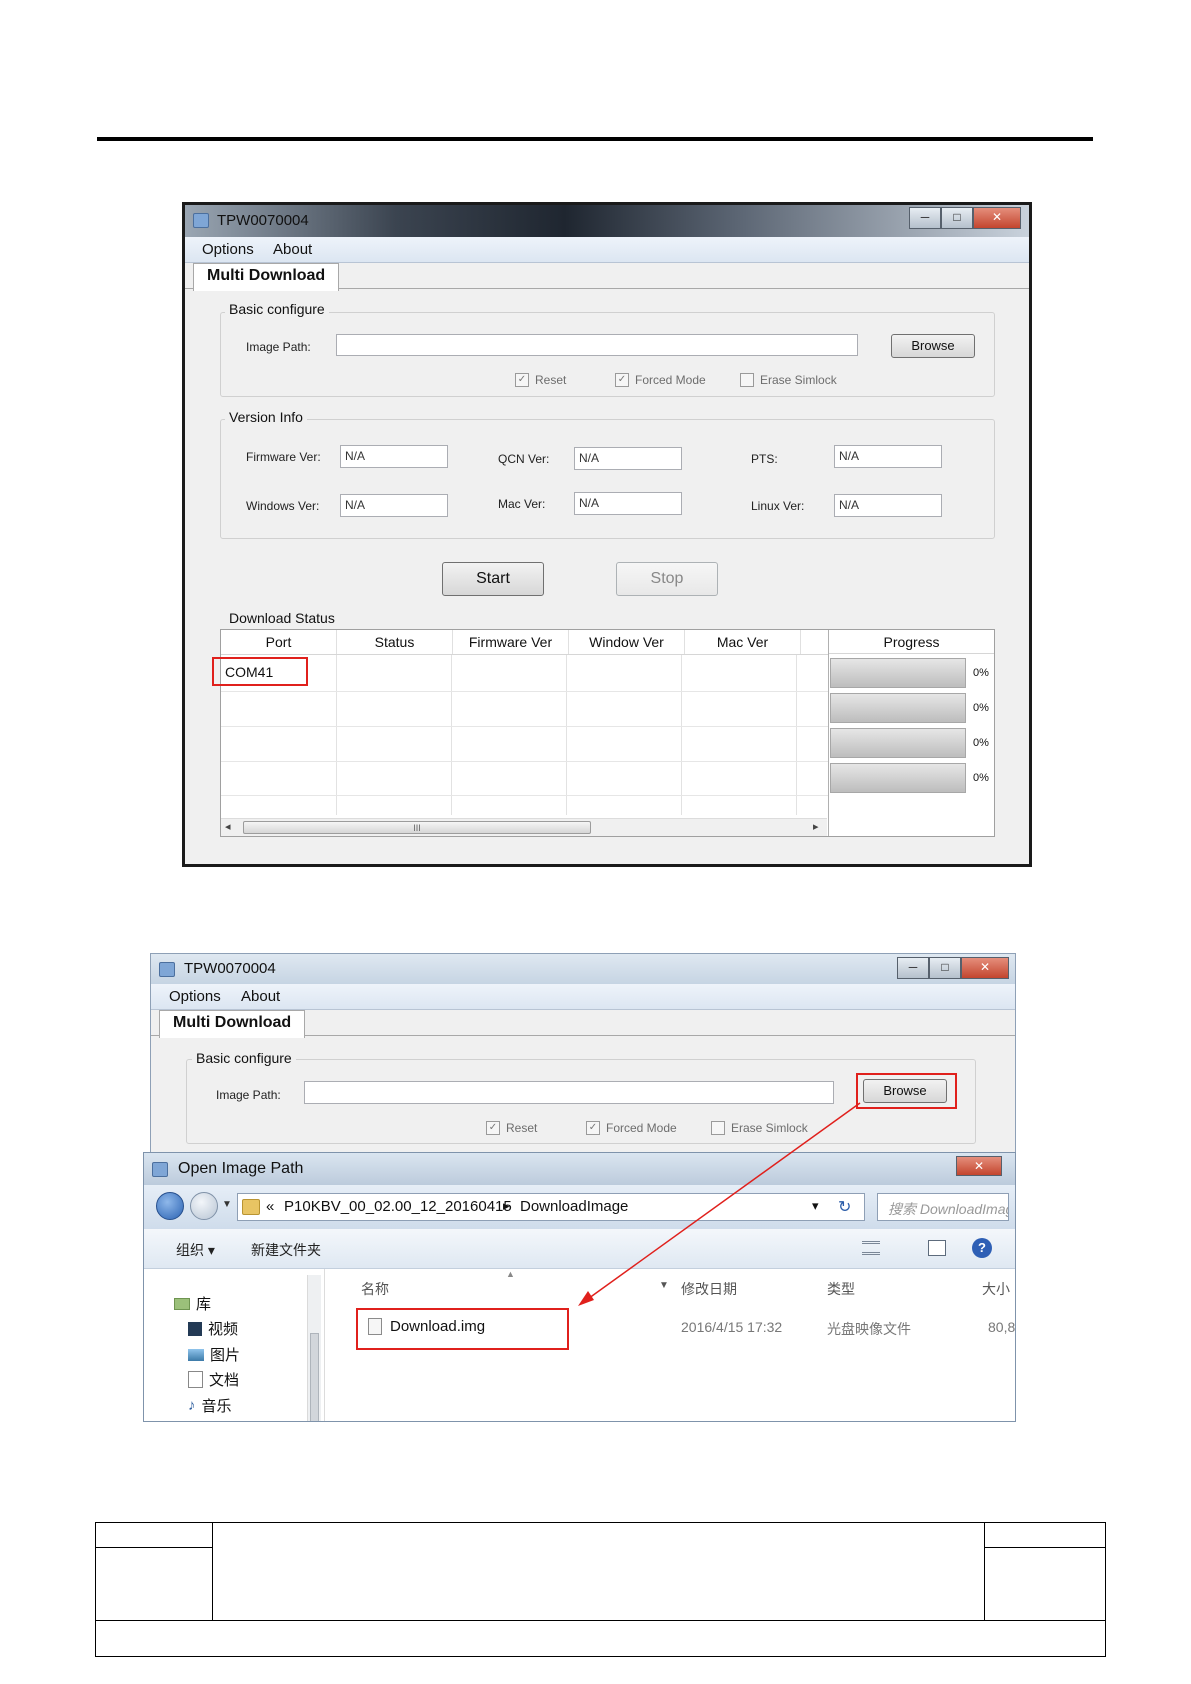 The image size is (1191, 1684). Describe the element at coordinates (600, 1589) in the screenshot. I see `footer-table` at that location.